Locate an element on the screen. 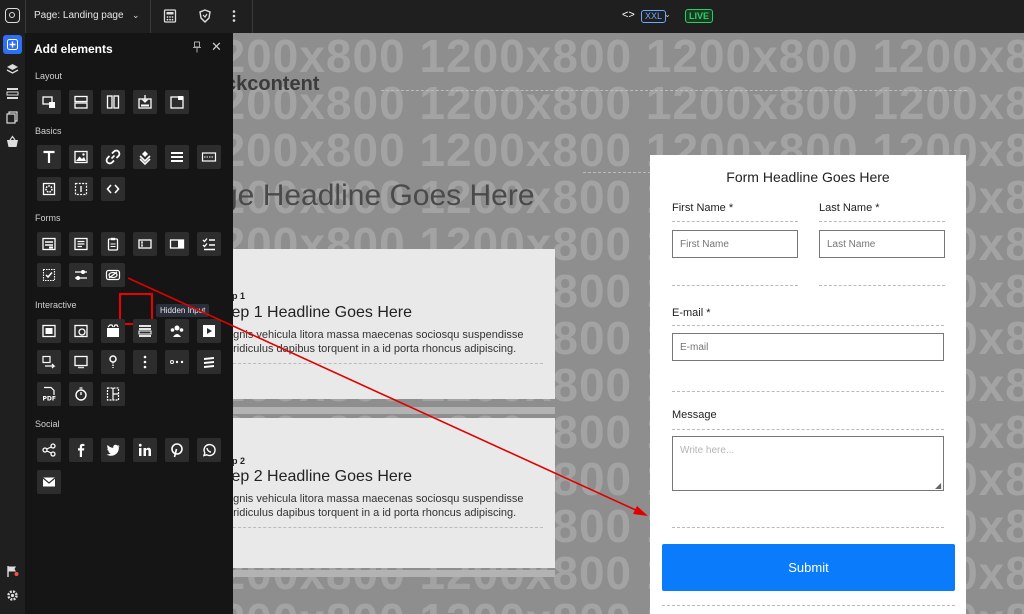 Image resolution: width=1024 pixels, height=614 pixels. tabs-icon is located at coordinates (113, 331).